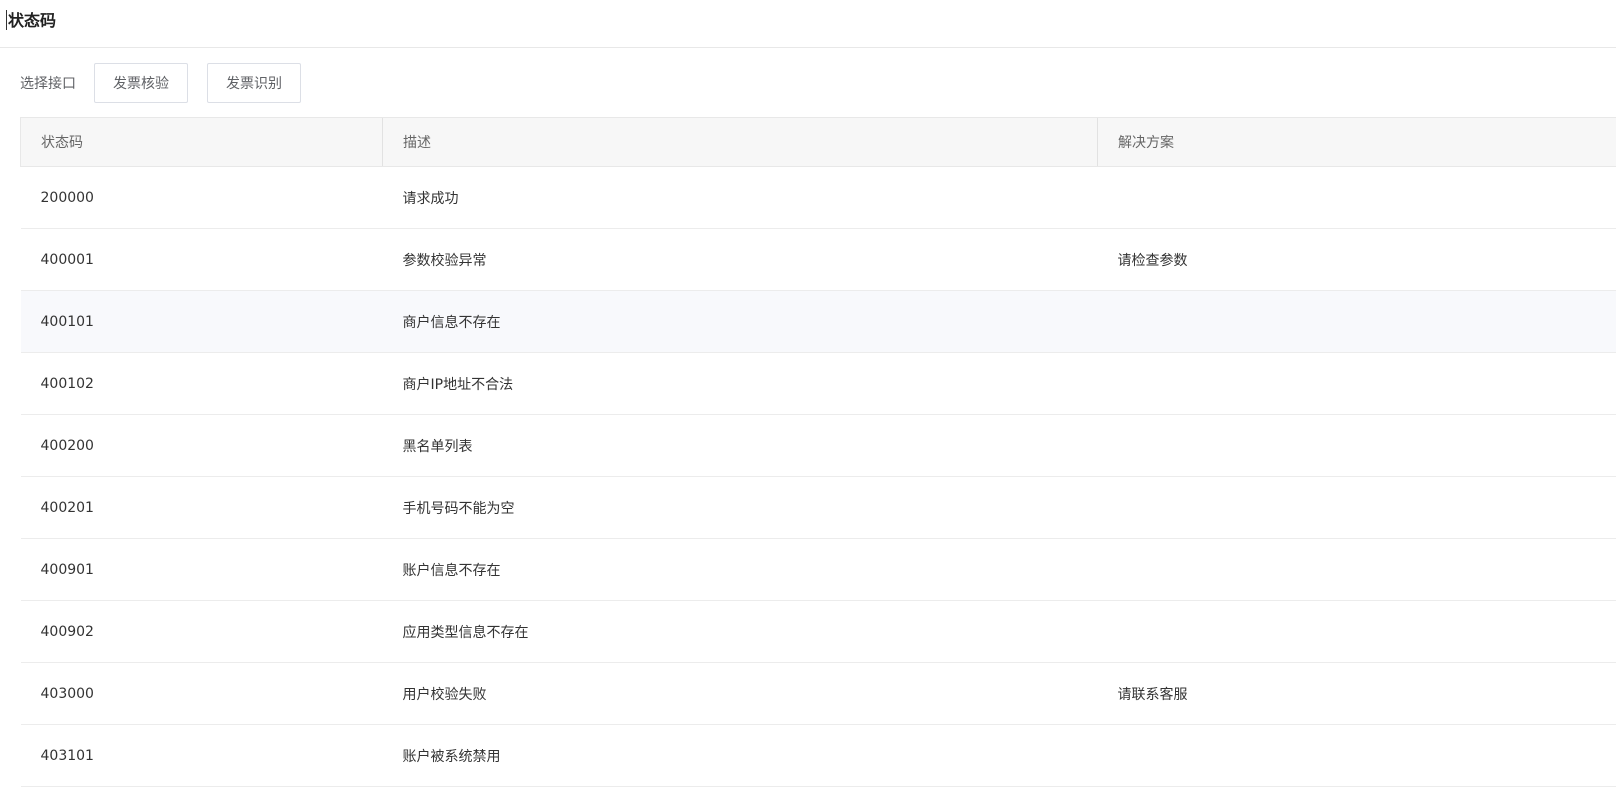  What do you see at coordinates (740, 259) in the screenshot?
I see `cell-description: 参数校验异常` at bounding box center [740, 259].